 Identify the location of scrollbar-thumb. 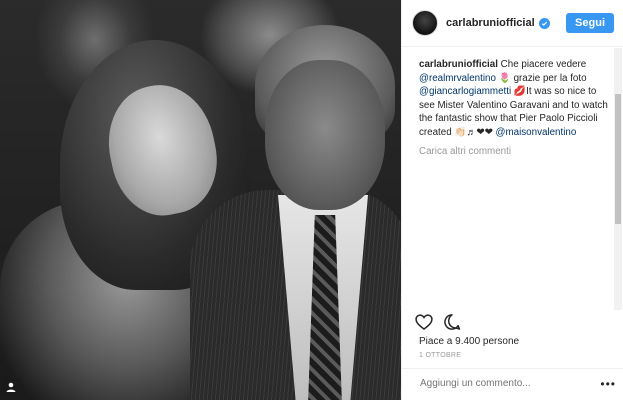
(618, 159).